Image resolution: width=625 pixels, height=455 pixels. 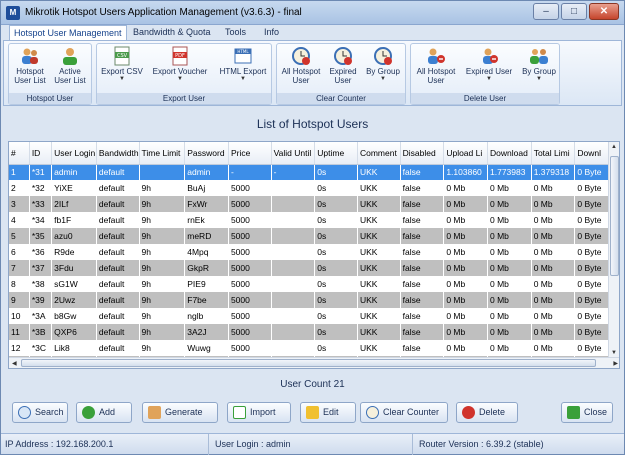 I want to click on user-count: User Count 21, so click(x=312, y=384).